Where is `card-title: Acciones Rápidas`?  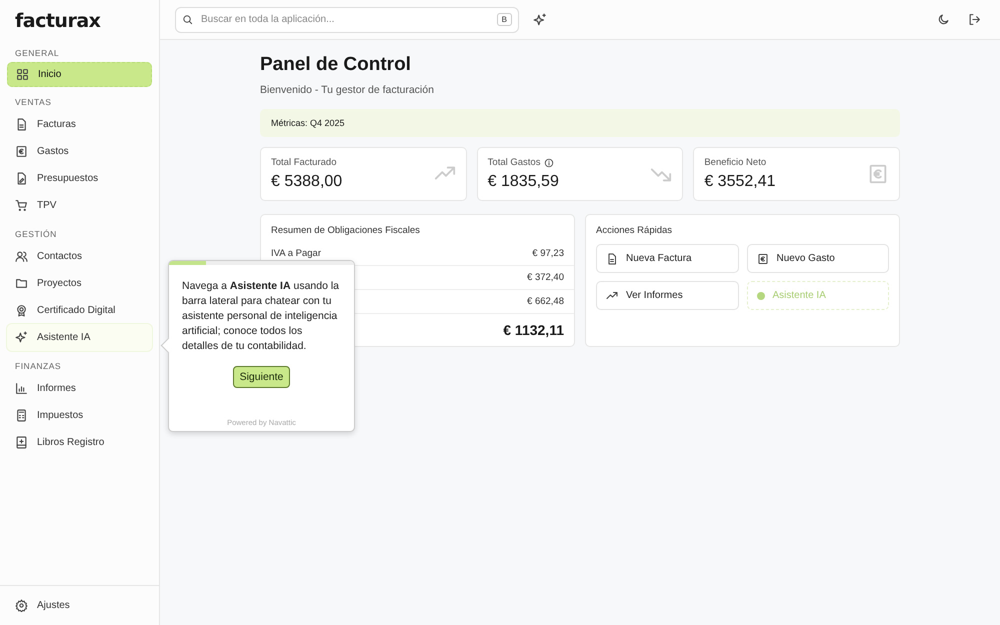 card-title: Acciones Rápidas is located at coordinates (634, 231).